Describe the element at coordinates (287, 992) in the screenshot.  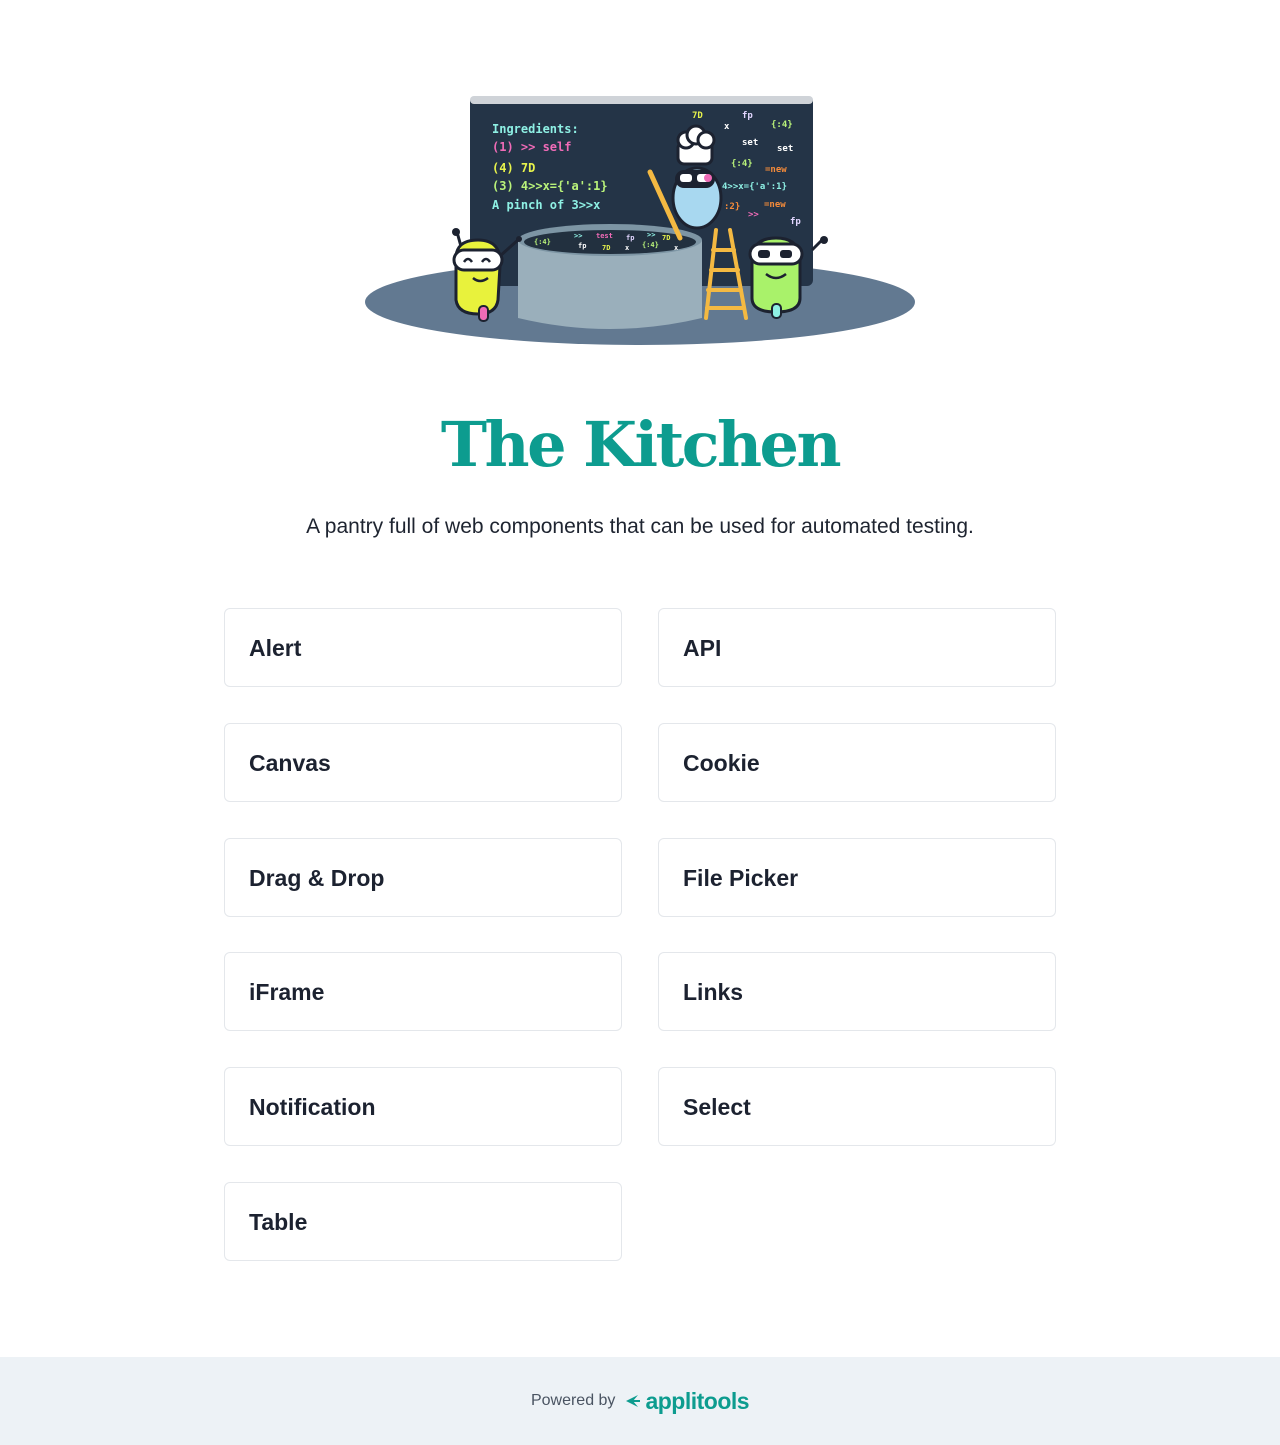
I see `card-label: iFrame` at that location.